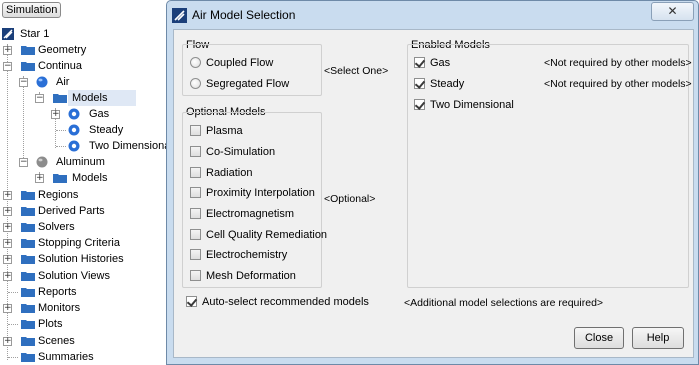 The image size is (699, 365). What do you see at coordinates (447, 84) in the screenshot?
I see `checkbox-label: Steady` at bounding box center [447, 84].